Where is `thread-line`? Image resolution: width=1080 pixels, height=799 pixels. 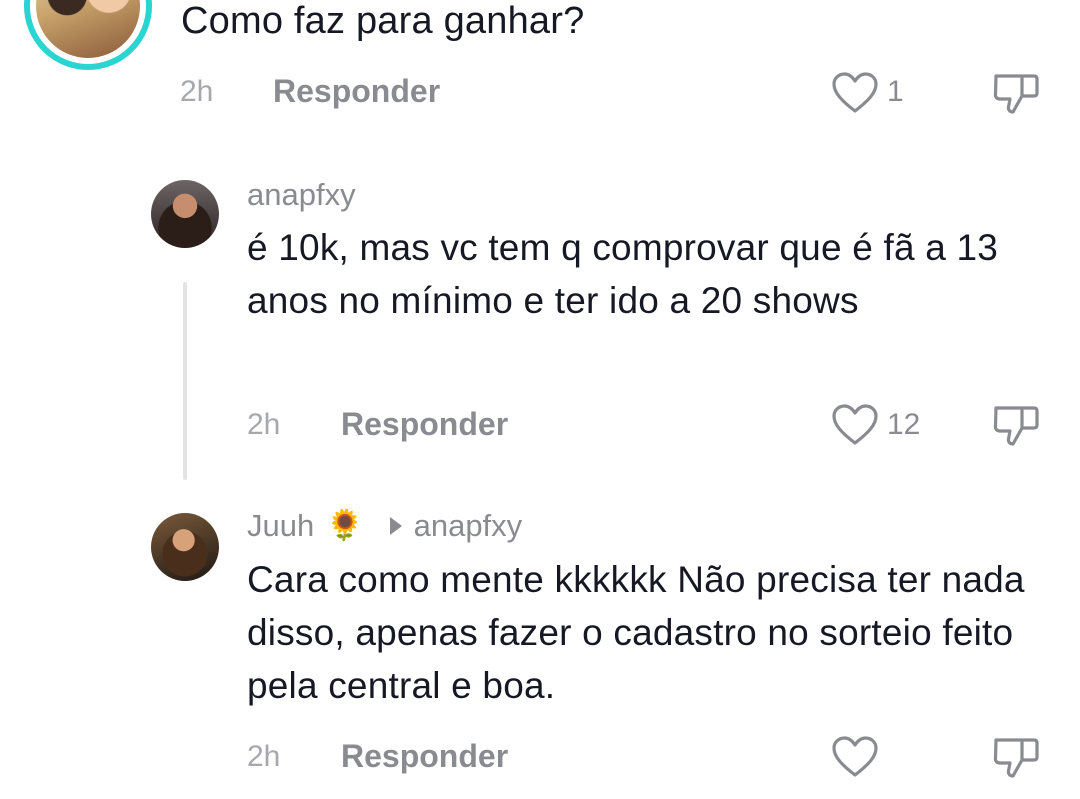 thread-line is located at coordinates (185, 381).